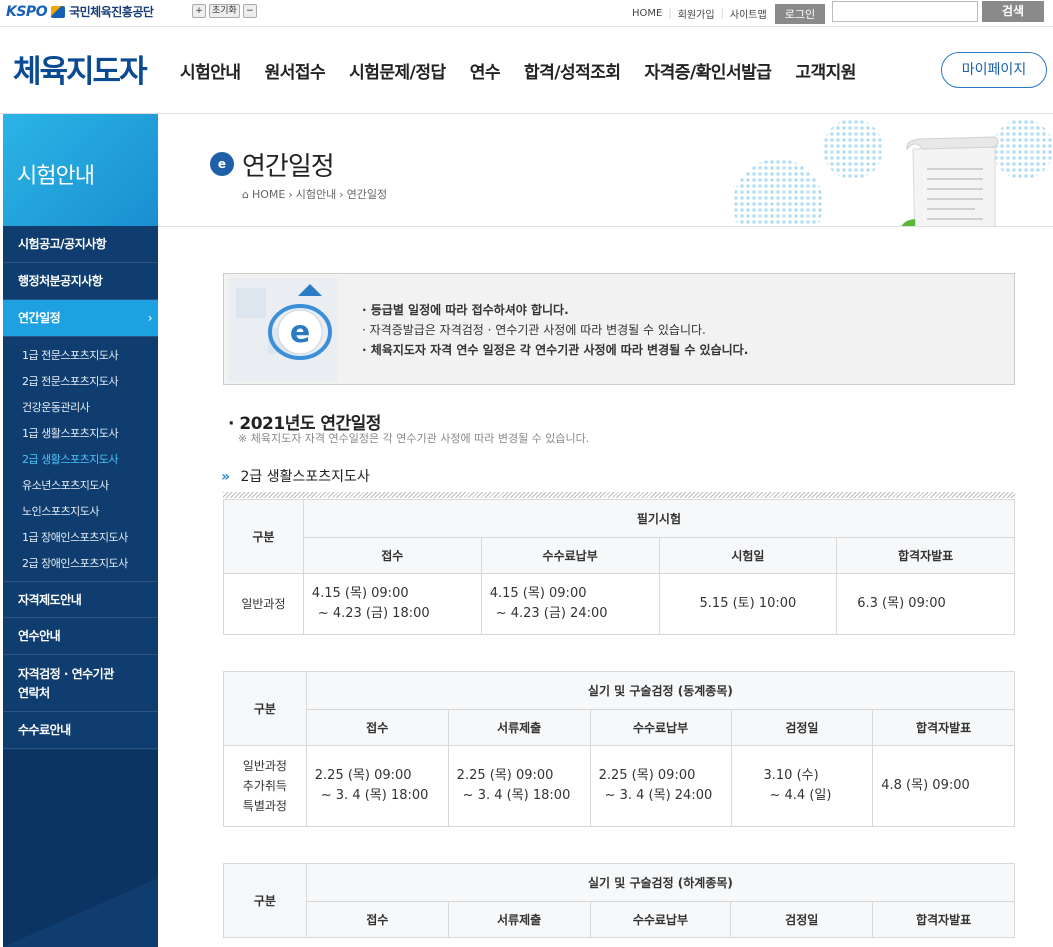  I want to click on sidebar-item-disciplinary: 행정처분공지사항, so click(80, 281).